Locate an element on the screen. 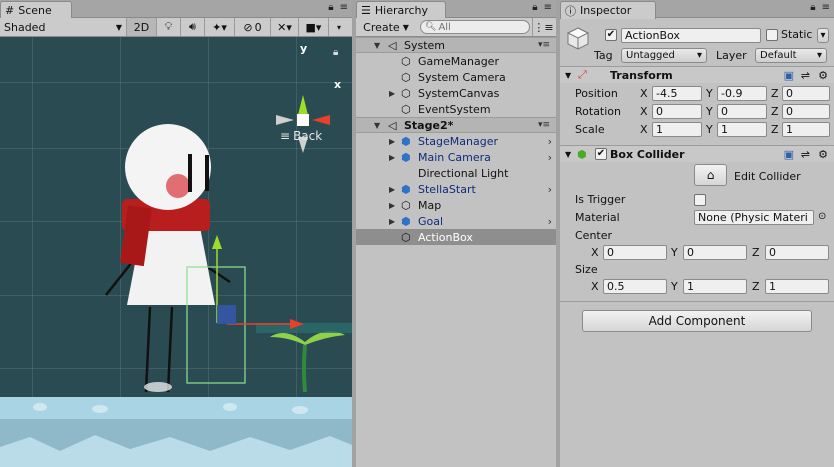 The height and width of the screenshot is (467, 834). rotation-y-field: 0 is located at coordinates (742, 111).